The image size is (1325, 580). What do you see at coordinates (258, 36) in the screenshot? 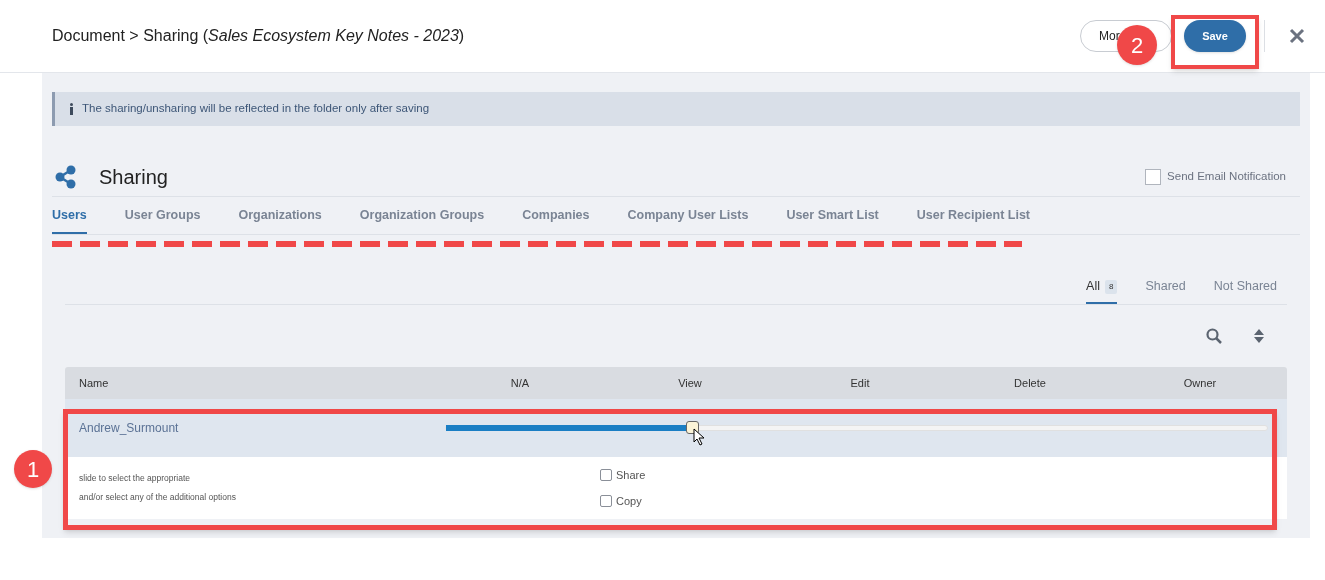
I see `window-title: Document > Sharing (Sales Ecosystem Key Notes - 2023)` at bounding box center [258, 36].